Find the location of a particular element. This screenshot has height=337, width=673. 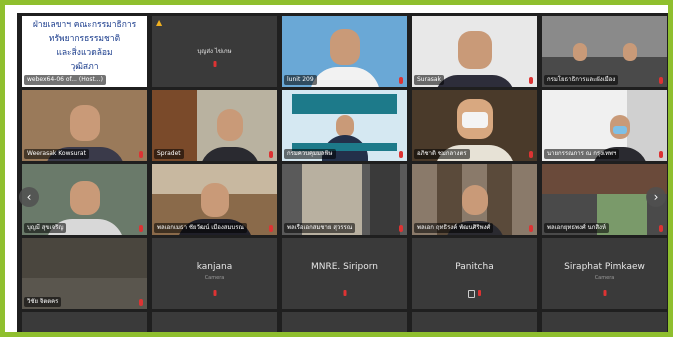

participant-label: กรมควบคุมมลพิษ is located at coordinates (310, 154).